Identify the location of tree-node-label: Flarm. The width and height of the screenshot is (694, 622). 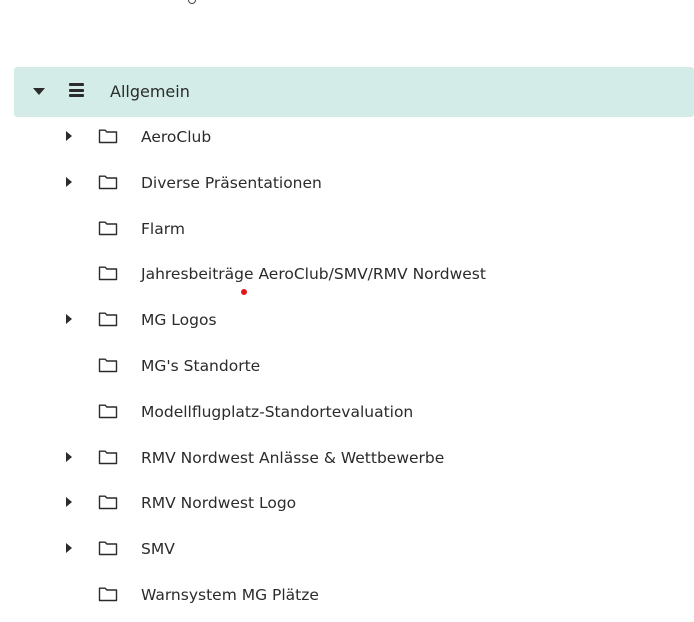
(163, 228).